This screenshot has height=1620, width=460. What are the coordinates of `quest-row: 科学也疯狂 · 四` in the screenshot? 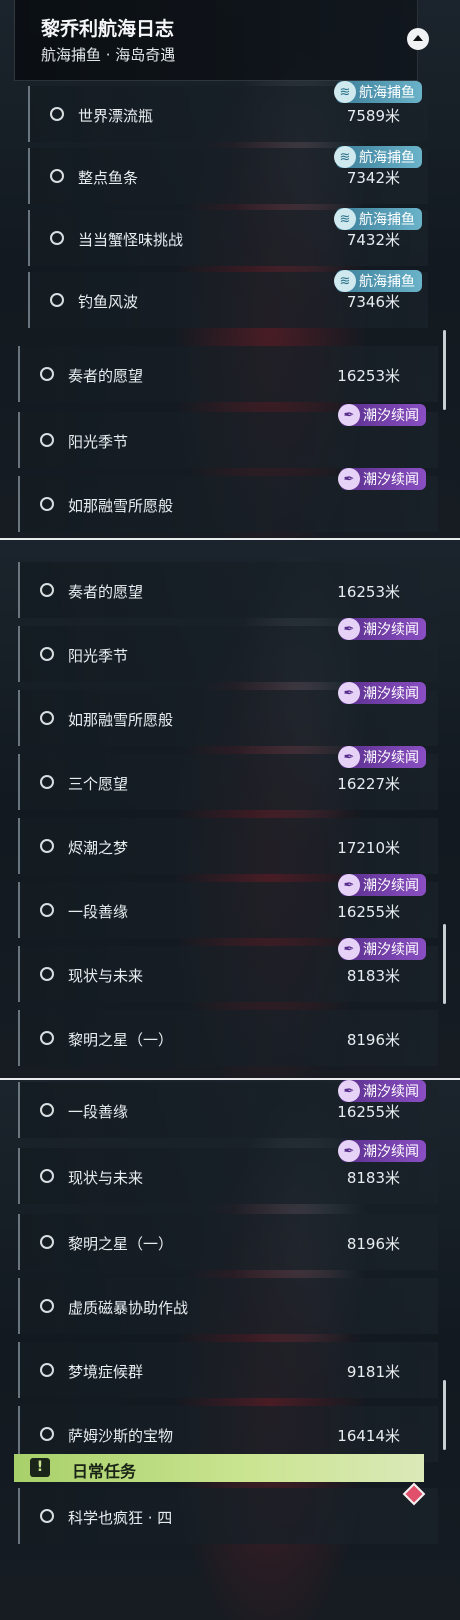 It's located at (228, 1516).